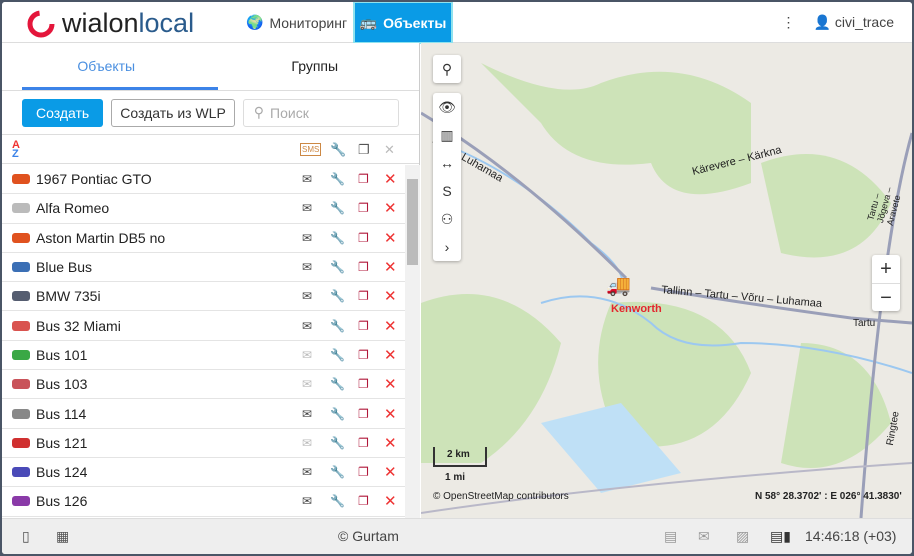 This screenshot has width=914, height=556. What do you see at coordinates (203, 326) in the screenshot?
I see `unit-row: Bus 32 Miami ✉ 🔧 ❐ ✕` at bounding box center [203, 326].